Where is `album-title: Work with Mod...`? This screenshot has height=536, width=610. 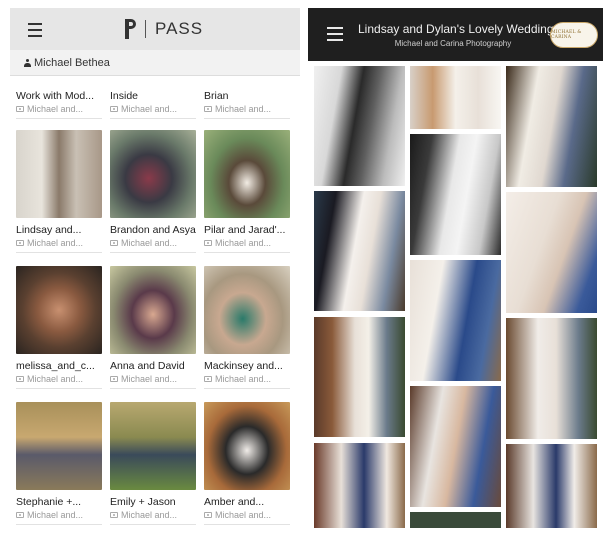 album-title: Work with Mod... is located at coordinates (55, 96).